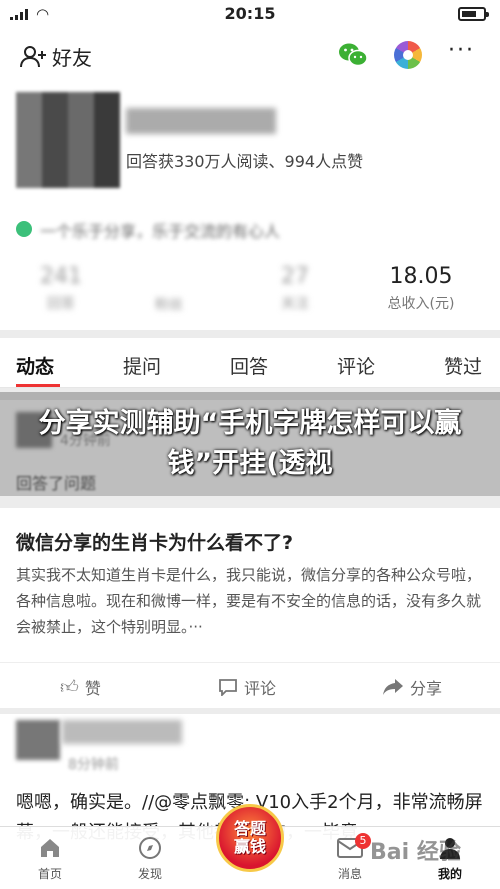 The height and width of the screenshot is (889, 500). Describe the element at coordinates (142, 365) in the screenshot. I see `tab-questions: 提问` at that location.